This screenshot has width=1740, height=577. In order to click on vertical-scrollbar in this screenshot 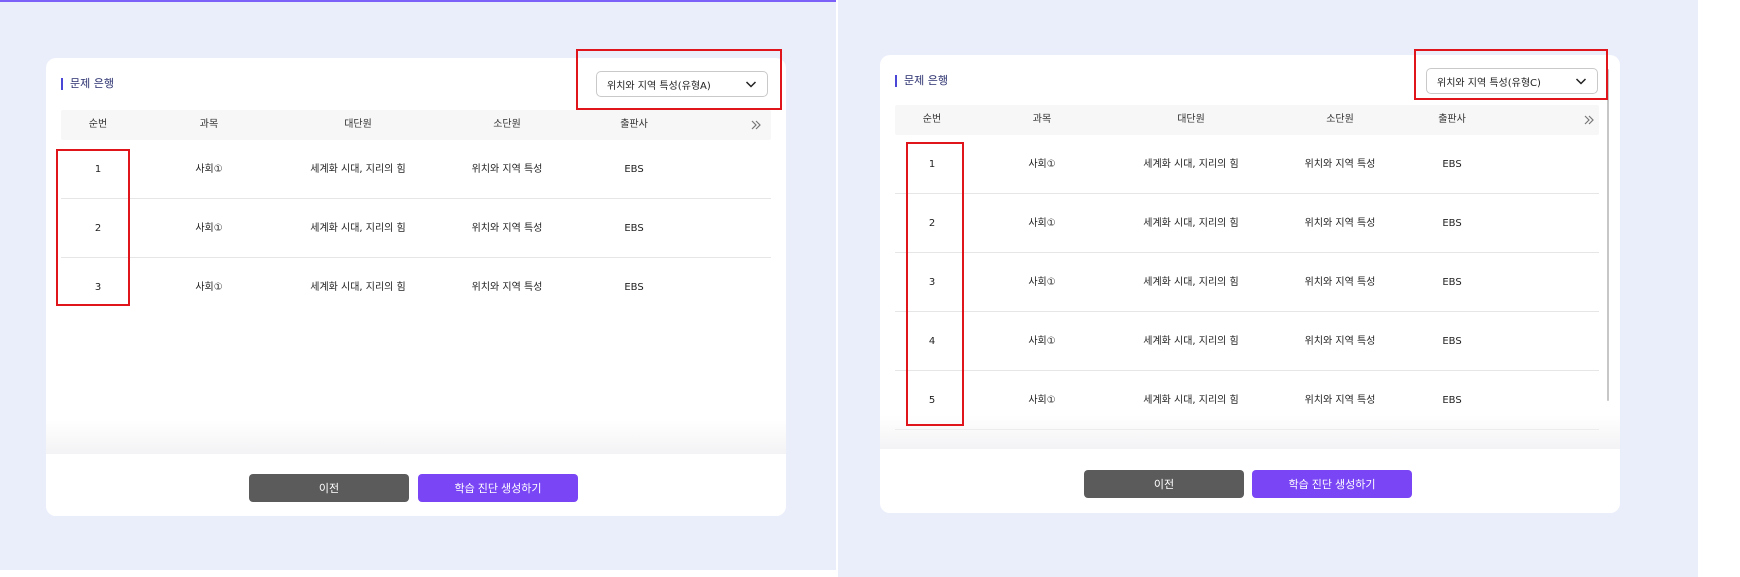, I will do `click(1608, 235)`.